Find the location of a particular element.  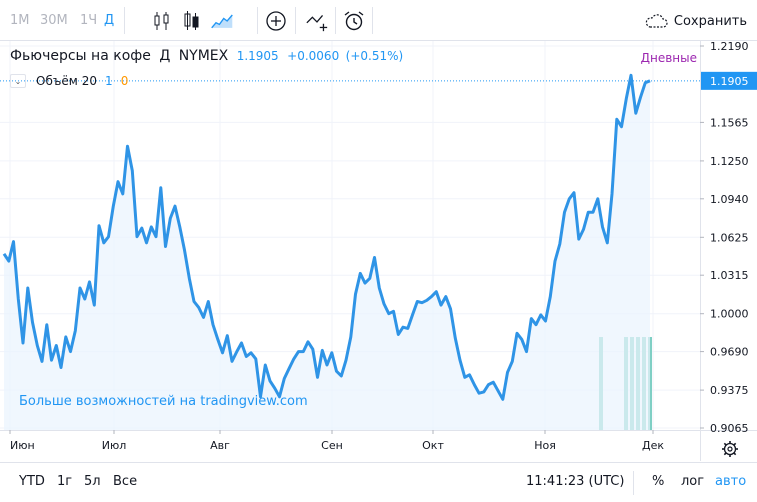

cloud-icon is located at coordinates (656, 21).